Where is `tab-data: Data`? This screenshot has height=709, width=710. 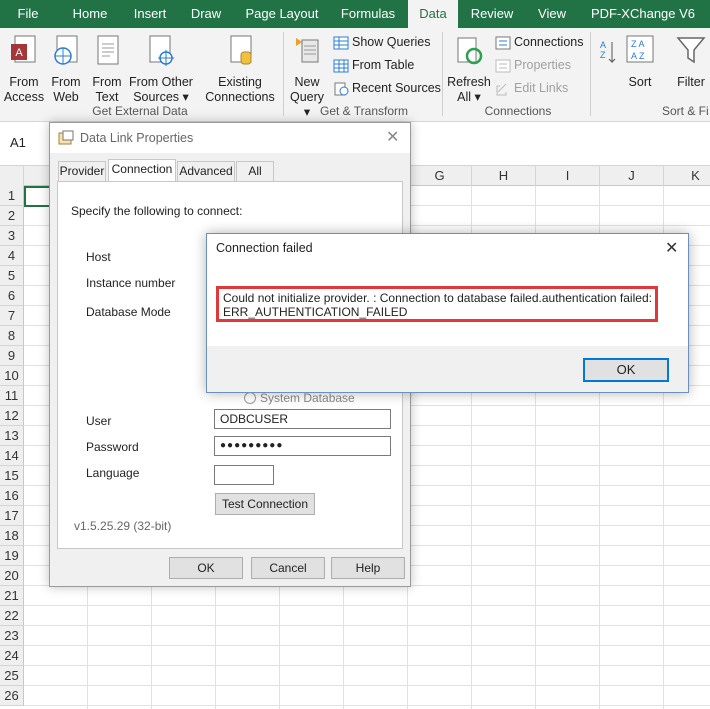
tab-data: Data is located at coordinates (433, 14).